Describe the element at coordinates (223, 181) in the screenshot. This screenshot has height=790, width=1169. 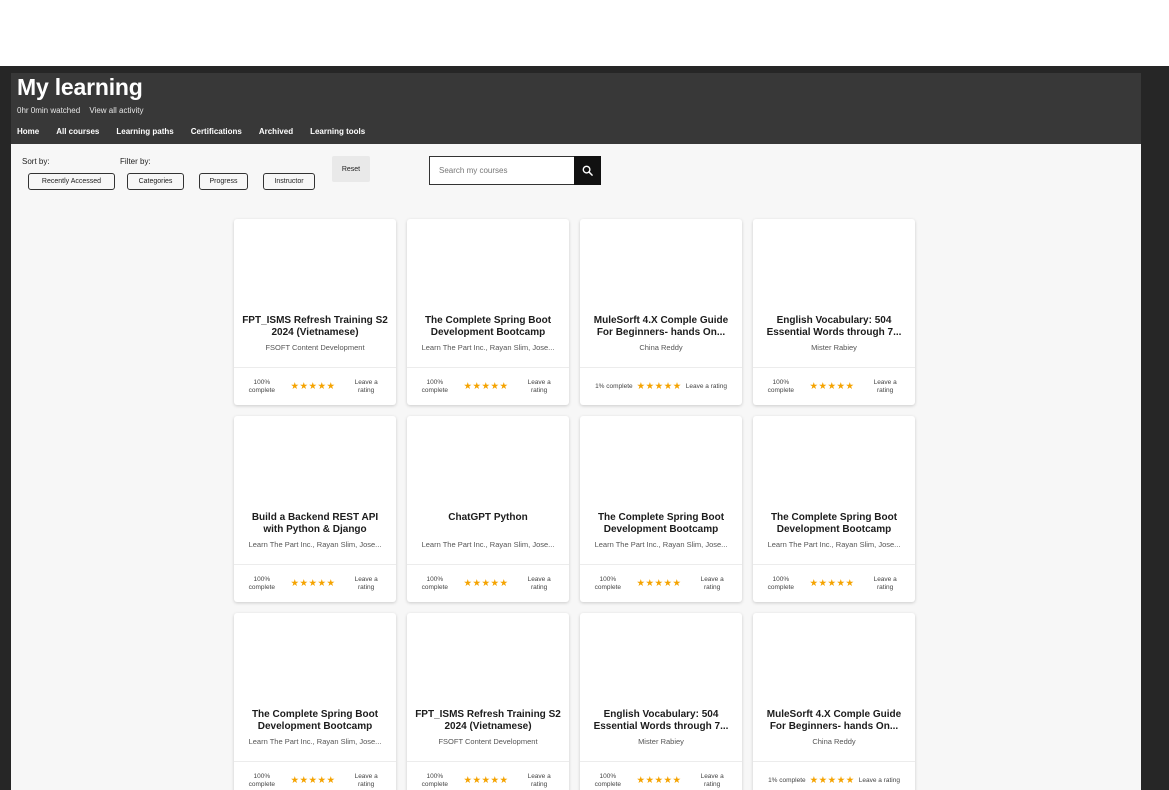
I see `filter-progress: Progress` at that location.